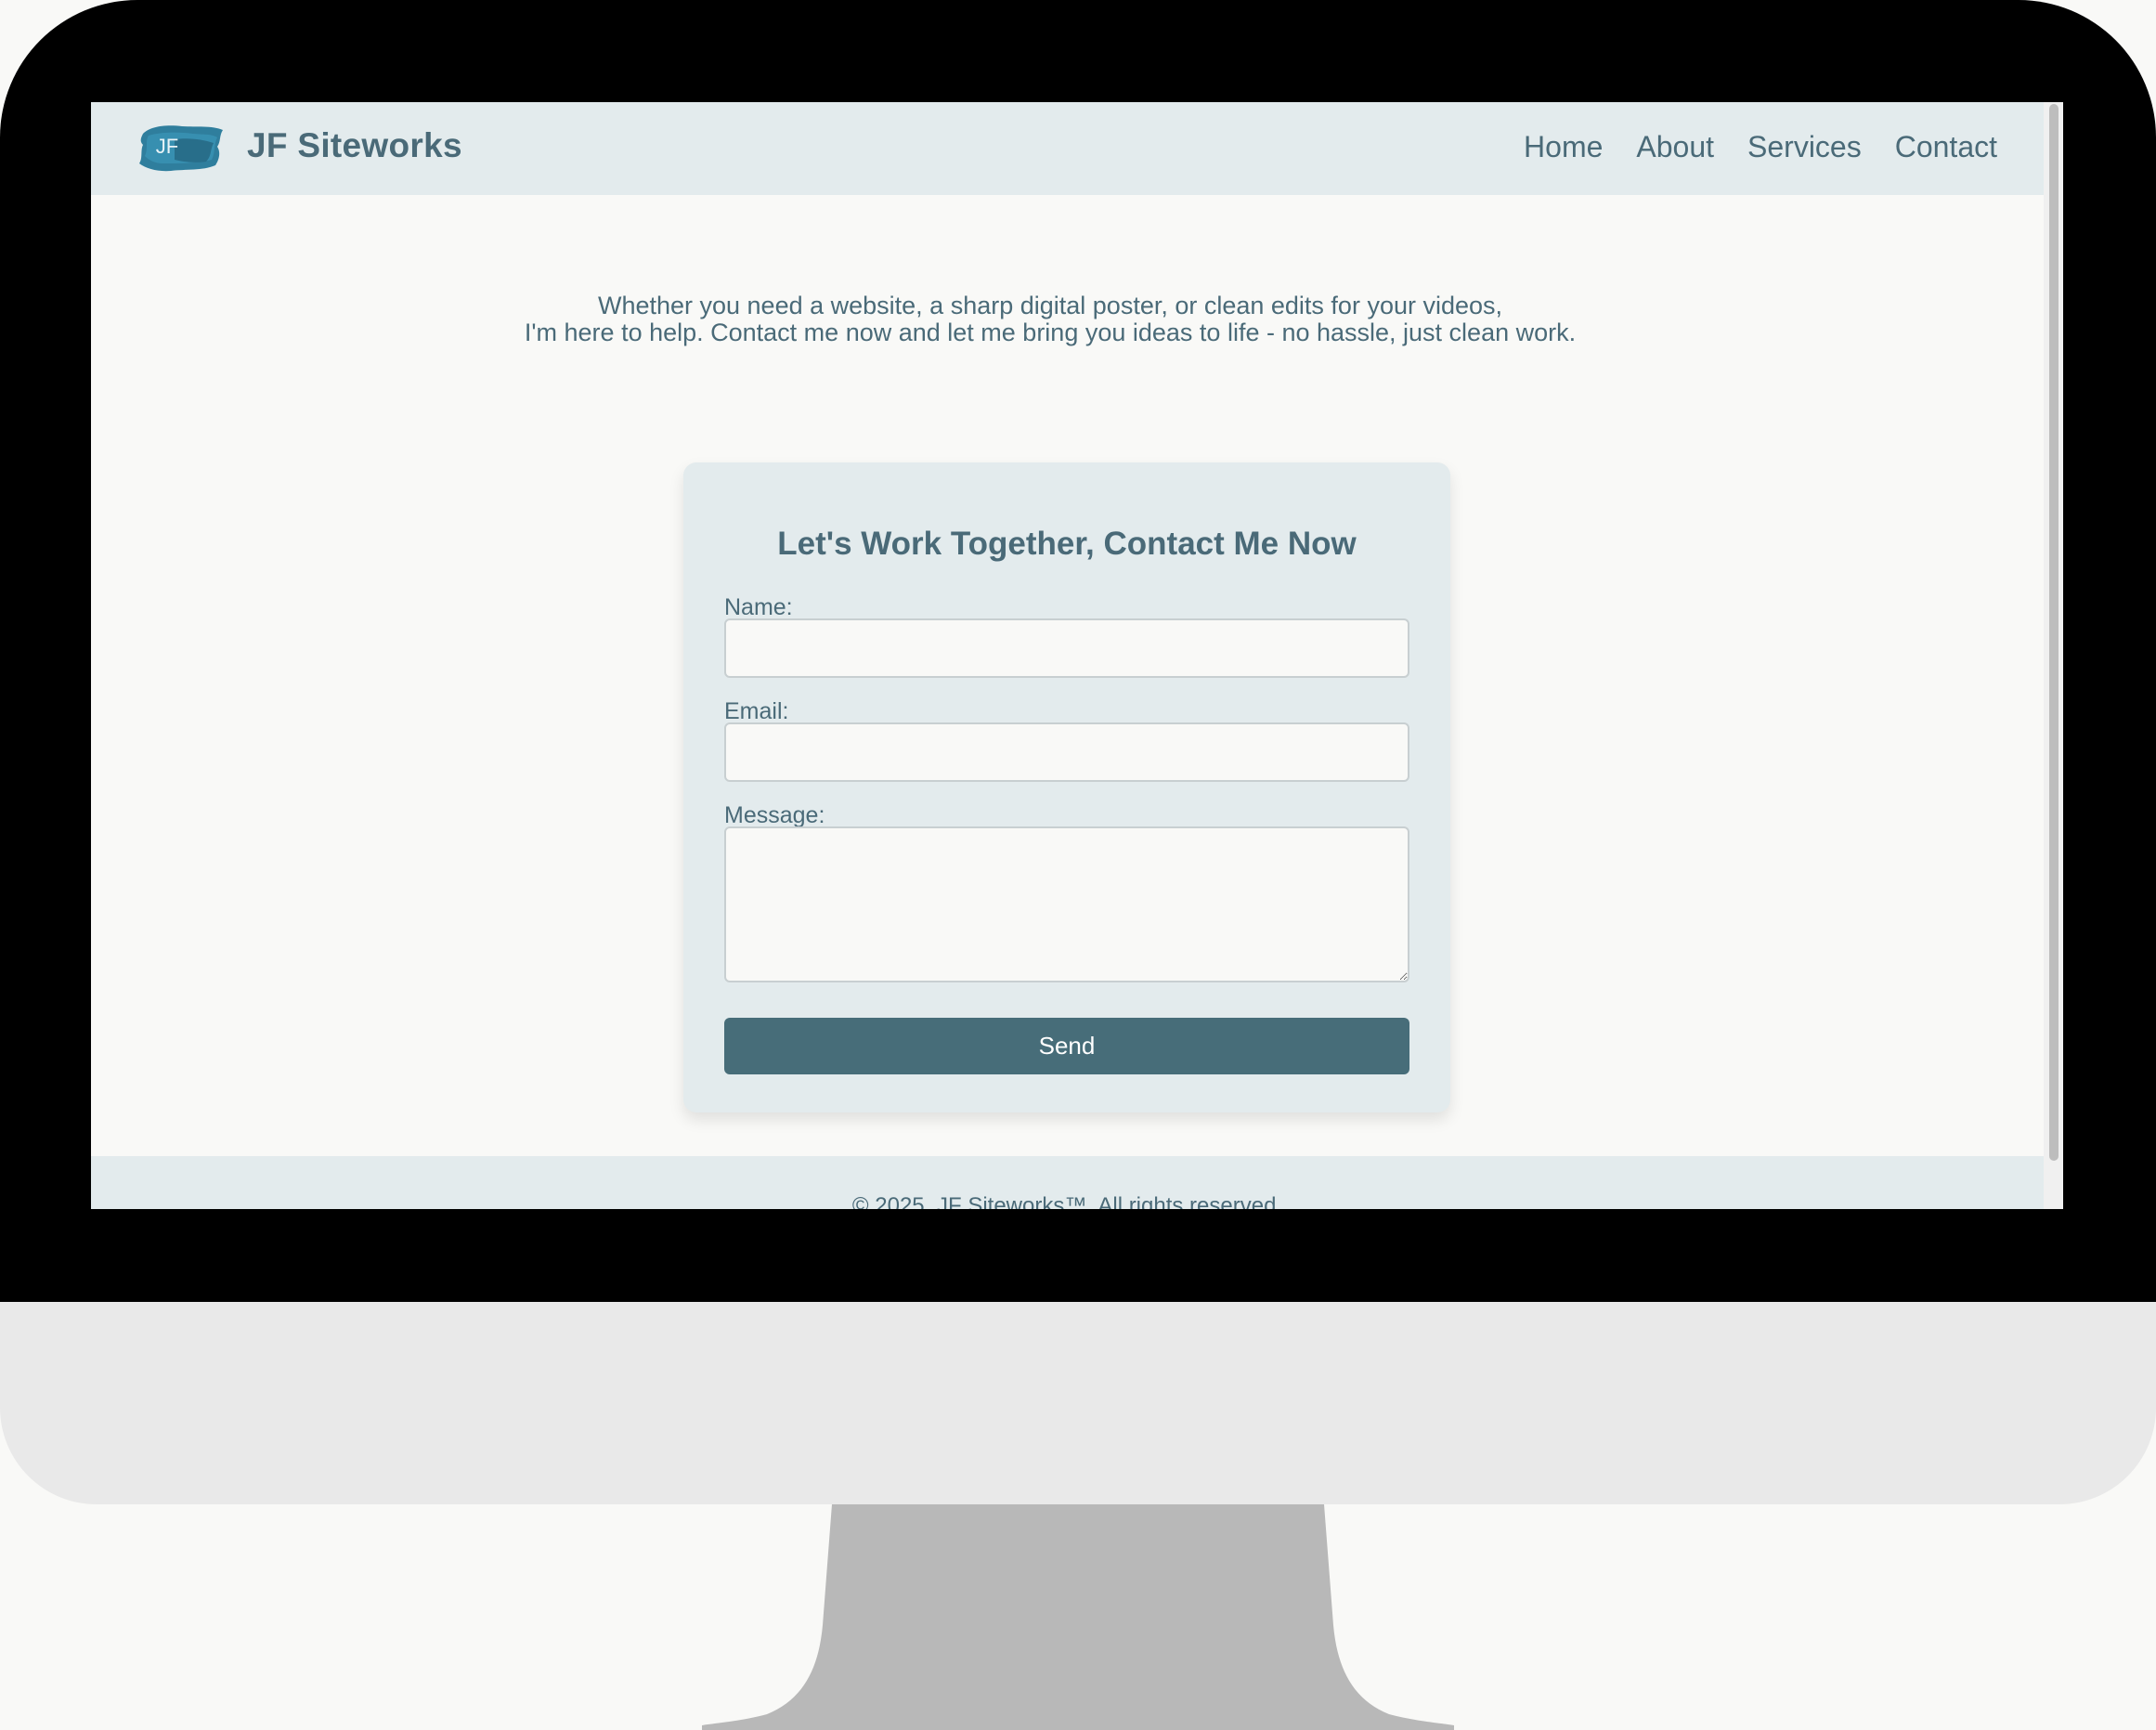 The image size is (2156, 1730). What do you see at coordinates (1946, 147) in the screenshot?
I see `nav-link-contact: Contact` at bounding box center [1946, 147].